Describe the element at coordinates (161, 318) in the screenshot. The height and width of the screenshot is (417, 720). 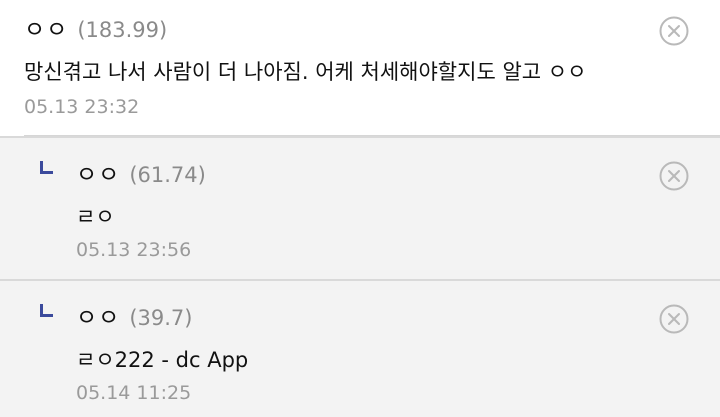
I see `reply-author-score: (39.7)` at that location.